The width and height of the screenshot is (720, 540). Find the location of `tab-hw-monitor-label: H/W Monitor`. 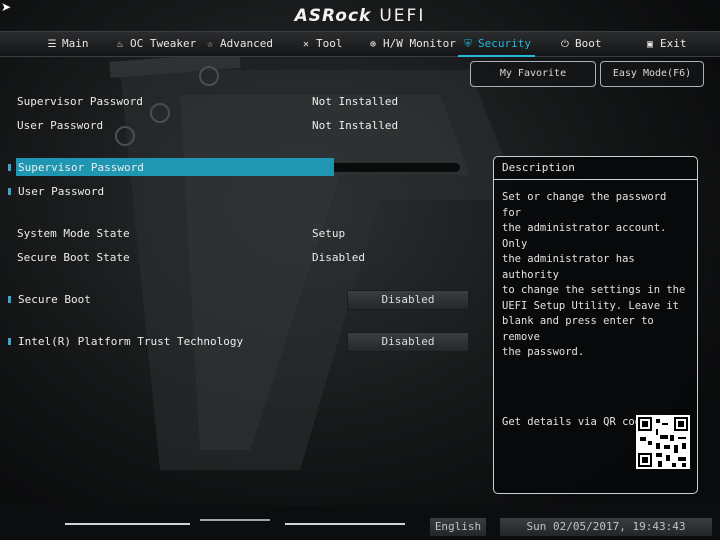

tab-hw-monitor-label: H/W Monitor is located at coordinates (419, 43).